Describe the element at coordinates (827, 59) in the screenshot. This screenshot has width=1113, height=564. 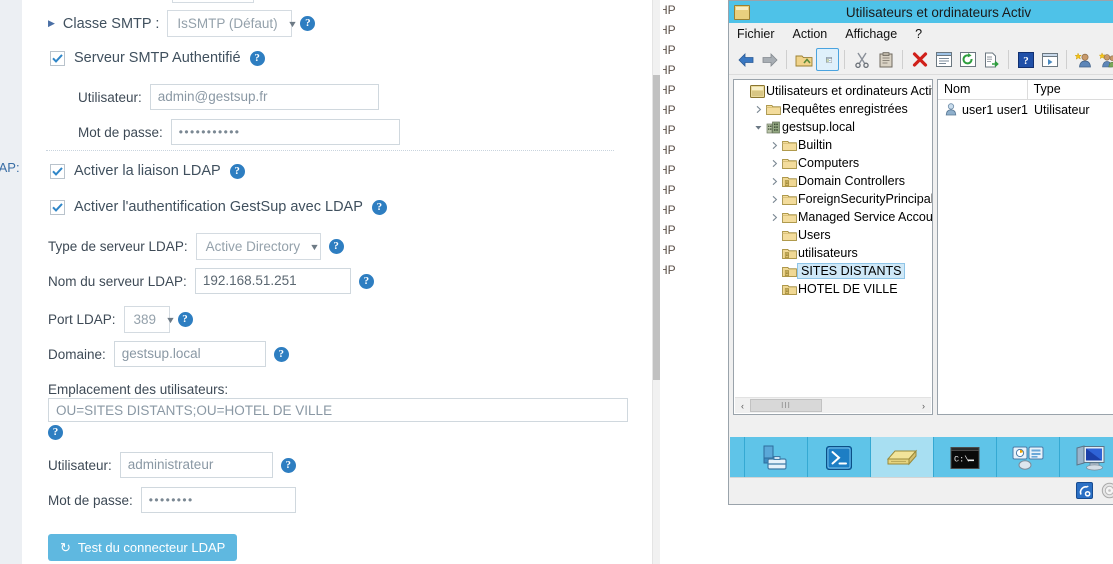
I see `show-tree-icon` at that location.